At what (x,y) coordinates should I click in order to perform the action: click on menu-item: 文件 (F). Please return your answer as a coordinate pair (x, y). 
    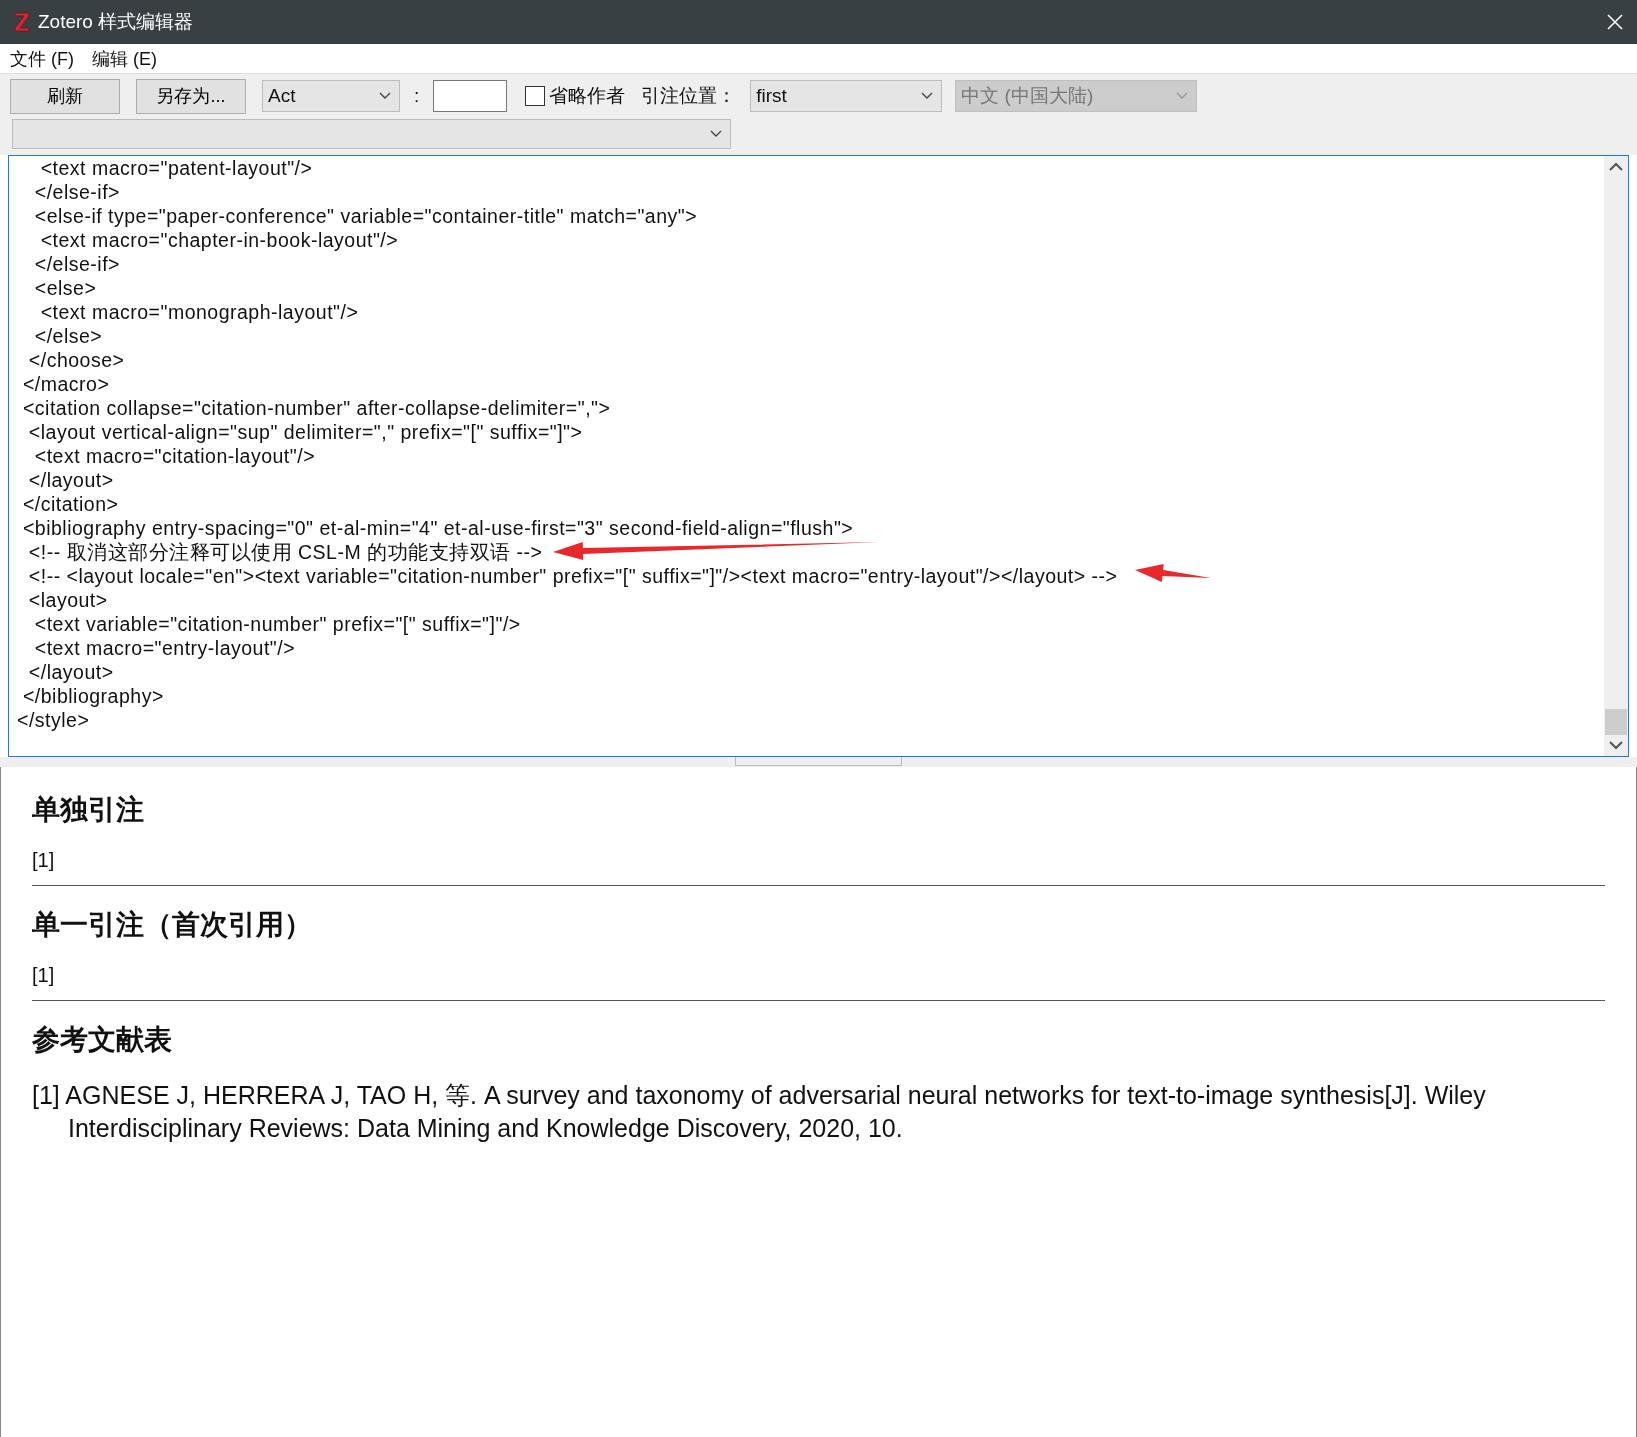
    Looking at the image, I should click on (42, 58).